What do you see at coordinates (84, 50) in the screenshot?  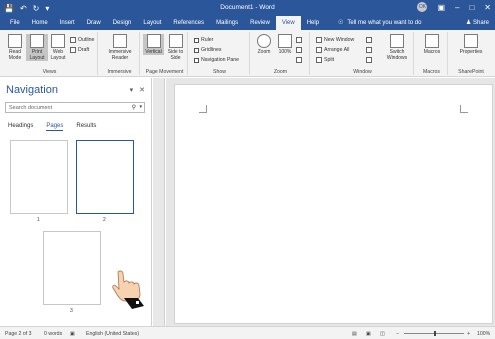 I see `draft-label: Draft` at bounding box center [84, 50].